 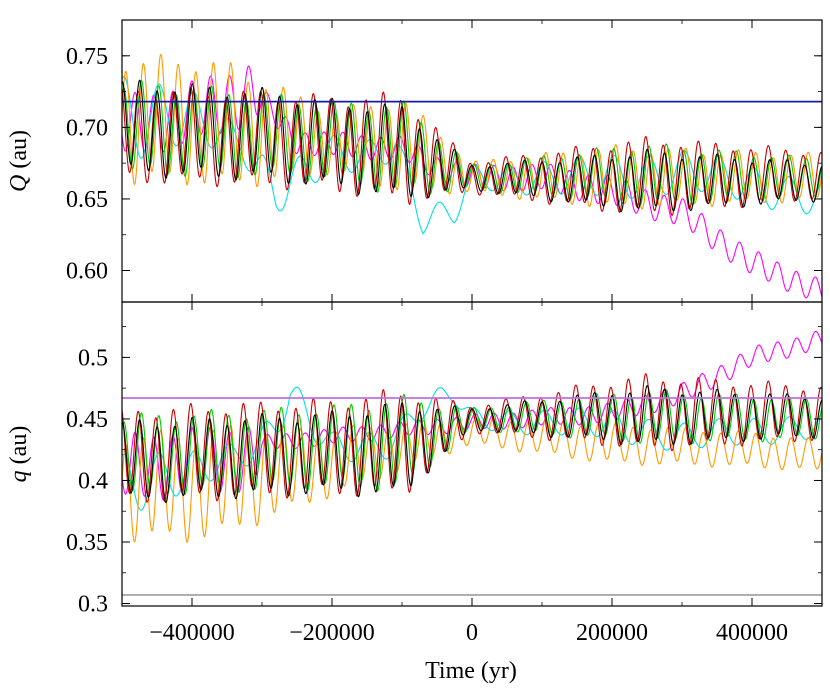 I want to click on y-tick-label: 0.35, so click(x=87, y=543).